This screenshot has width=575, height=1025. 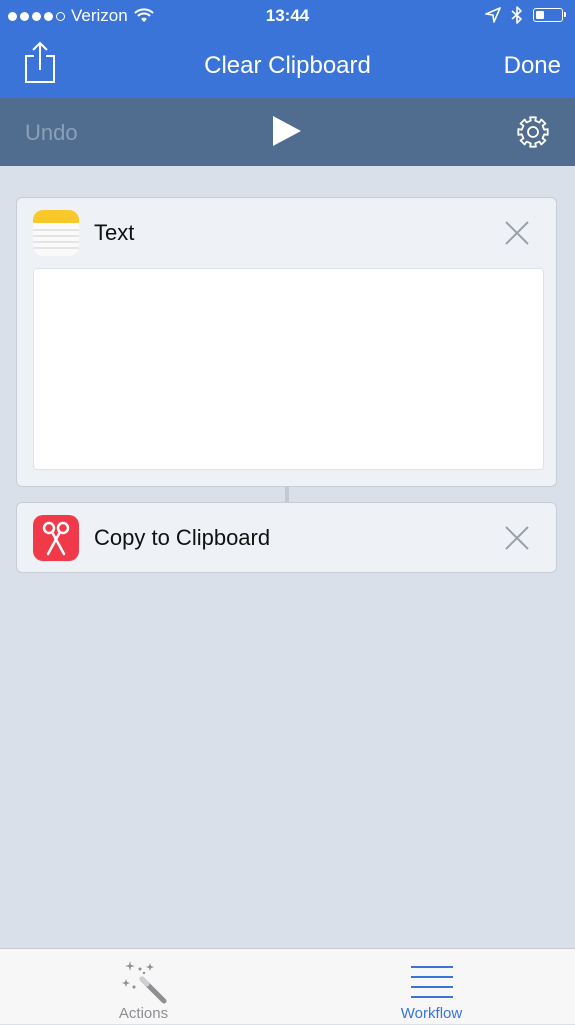 What do you see at coordinates (56, 538) in the screenshot?
I see `scissors-icon` at bounding box center [56, 538].